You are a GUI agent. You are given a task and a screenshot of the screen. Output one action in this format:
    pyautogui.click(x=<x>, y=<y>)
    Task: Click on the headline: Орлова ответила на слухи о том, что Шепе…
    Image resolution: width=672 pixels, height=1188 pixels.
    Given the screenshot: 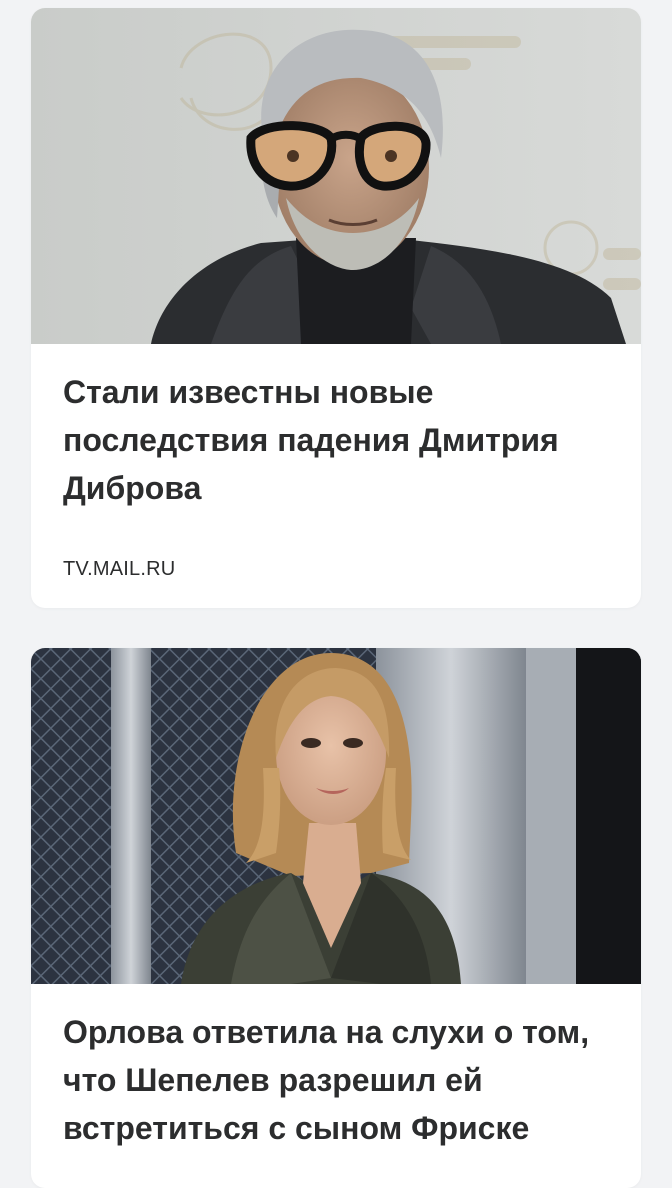 What is the action you would take?
    pyautogui.click(x=332, y=1080)
    